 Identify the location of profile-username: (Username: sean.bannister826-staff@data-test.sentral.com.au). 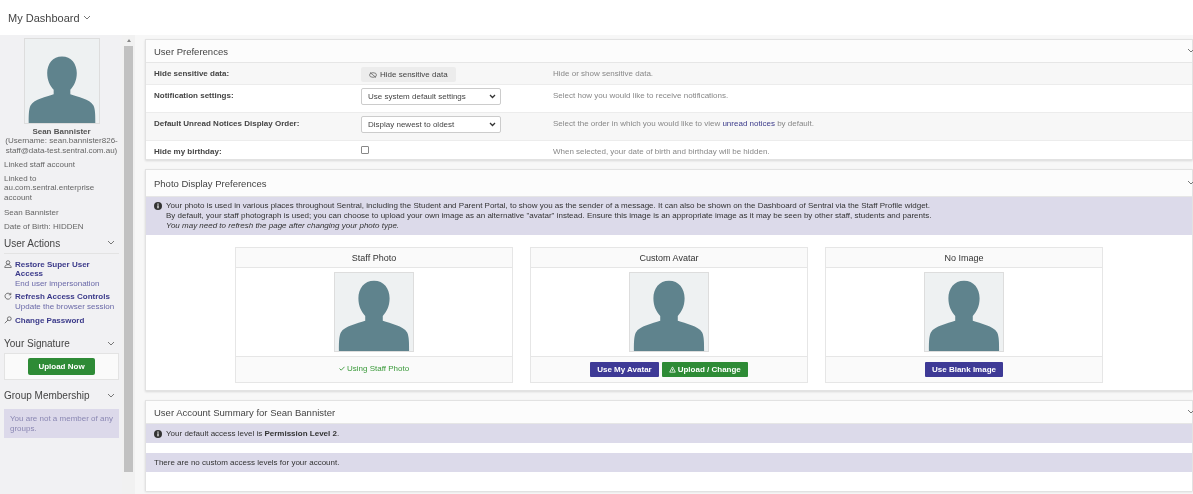
(61, 146).